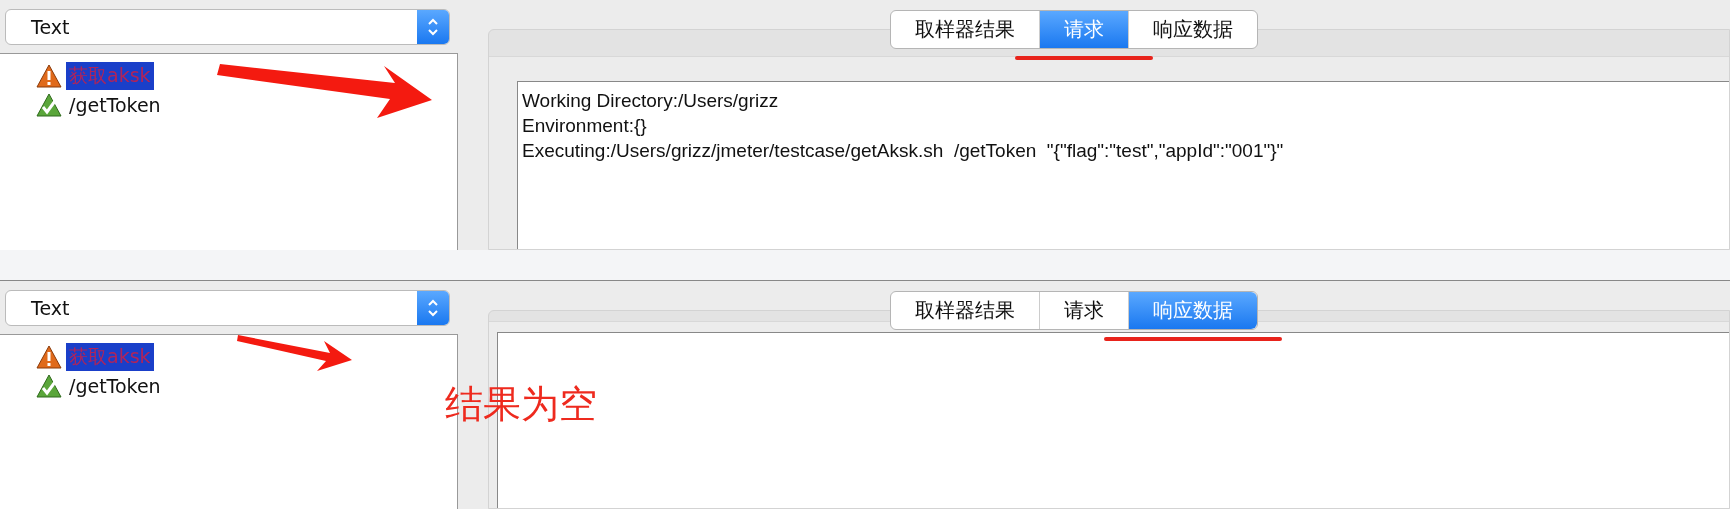  I want to click on text-line: Executing:/Users/grizz/jmeter/testcase/getAksk.sh /getToken "{"flag":"test","appId":"001"}", so click(903, 151).